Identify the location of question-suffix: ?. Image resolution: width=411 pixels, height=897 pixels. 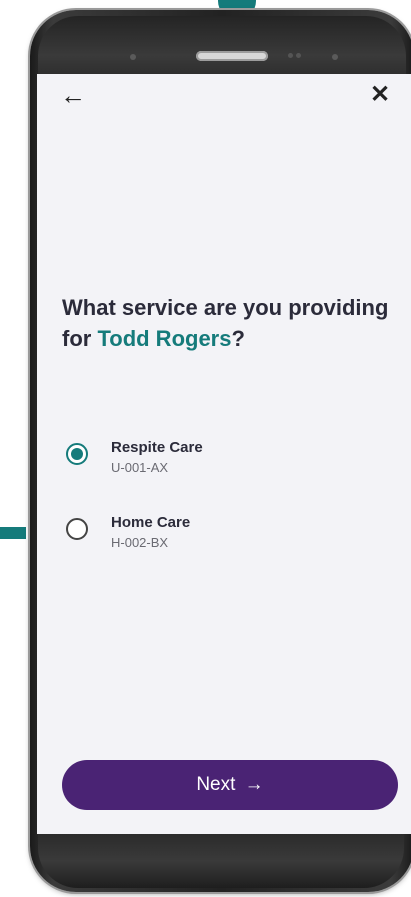
(238, 338).